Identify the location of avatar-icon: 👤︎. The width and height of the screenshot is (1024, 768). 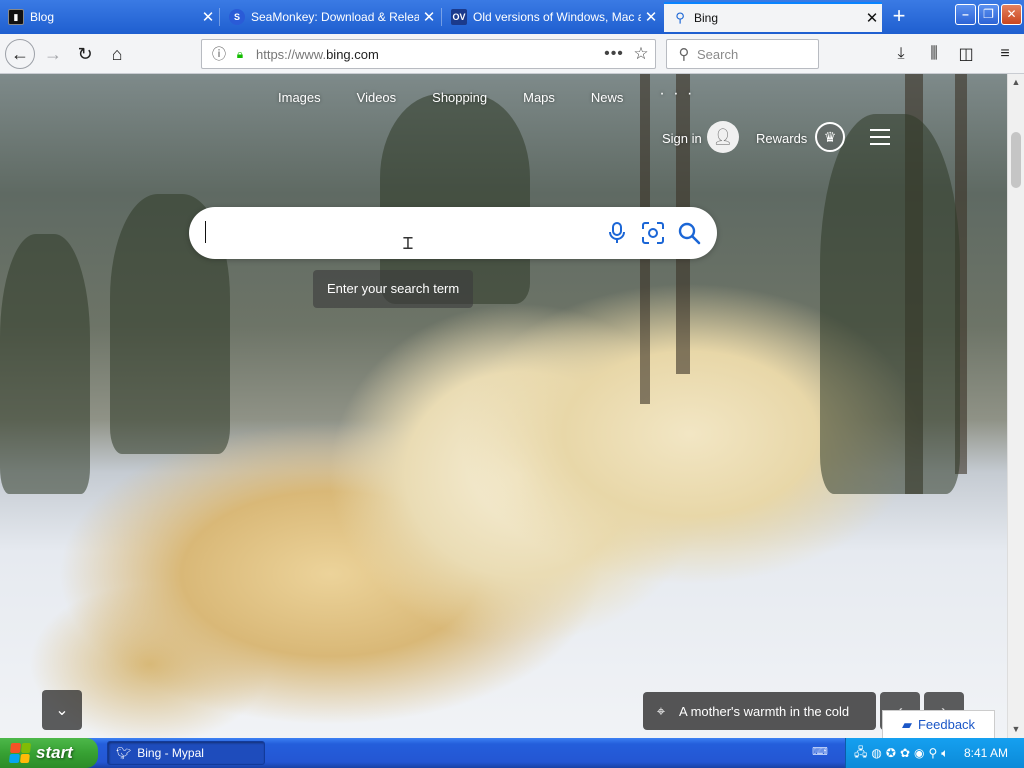
(723, 137).